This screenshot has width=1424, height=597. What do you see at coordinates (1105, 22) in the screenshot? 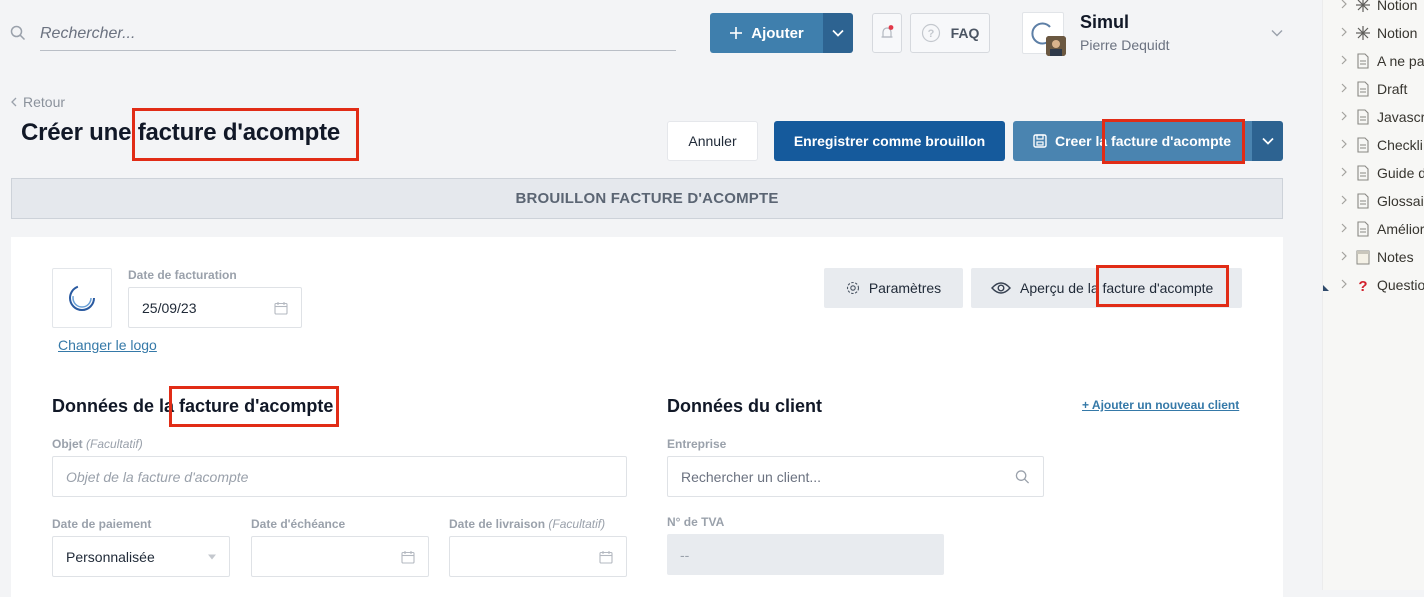
I see `account-name: Simul` at bounding box center [1105, 22].